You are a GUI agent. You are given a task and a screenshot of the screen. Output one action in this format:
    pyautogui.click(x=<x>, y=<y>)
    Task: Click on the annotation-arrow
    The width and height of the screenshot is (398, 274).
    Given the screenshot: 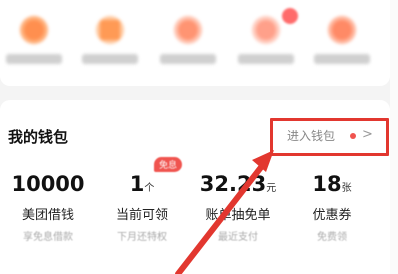 What is the action you would take?
    pyautogui.click(x=224, y=212)
    